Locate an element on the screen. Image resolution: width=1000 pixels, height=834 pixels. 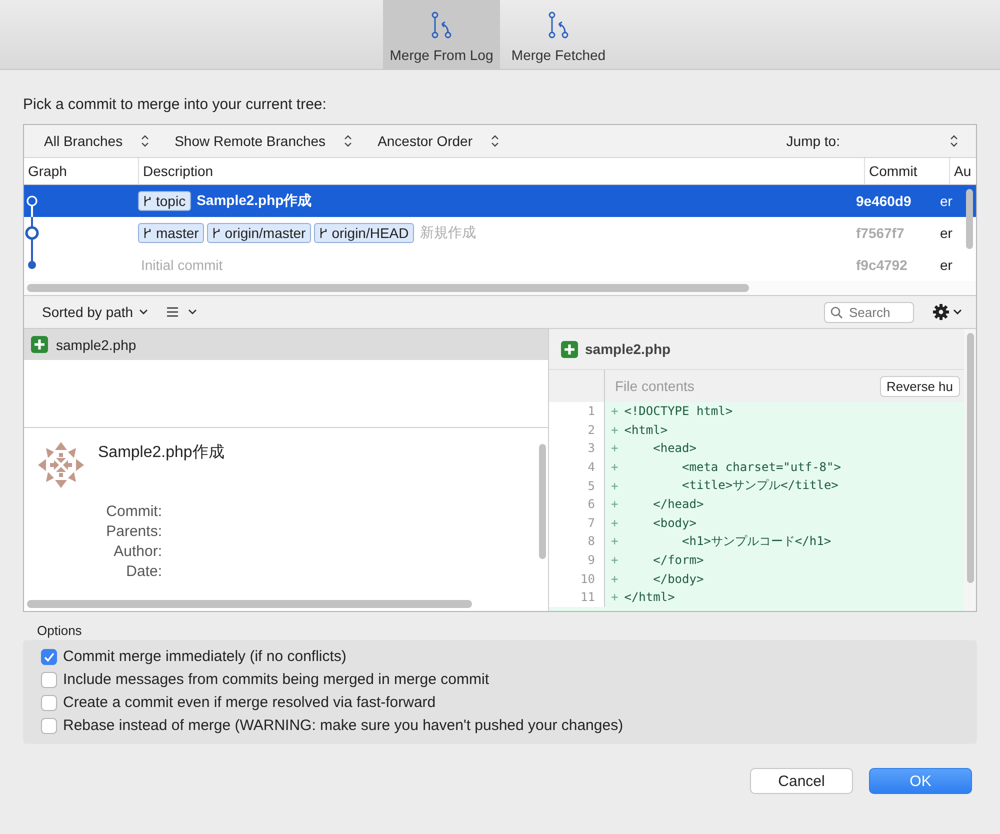
line-number: 11 is located at coordinates (577, 597).